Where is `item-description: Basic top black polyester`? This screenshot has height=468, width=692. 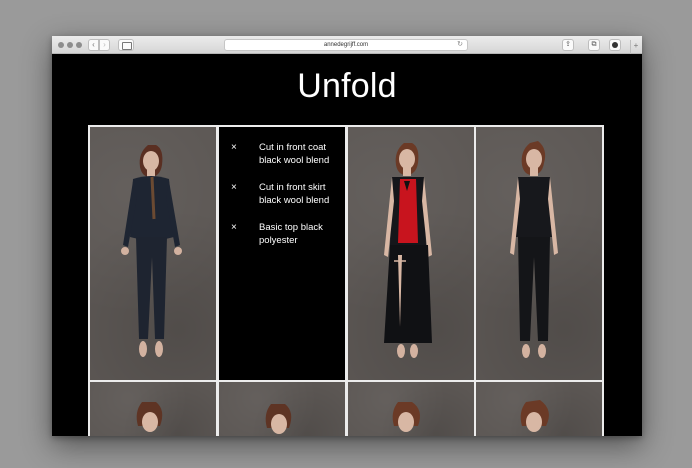
item-description: Basic top black polyester is located at coordinates (291, 234).